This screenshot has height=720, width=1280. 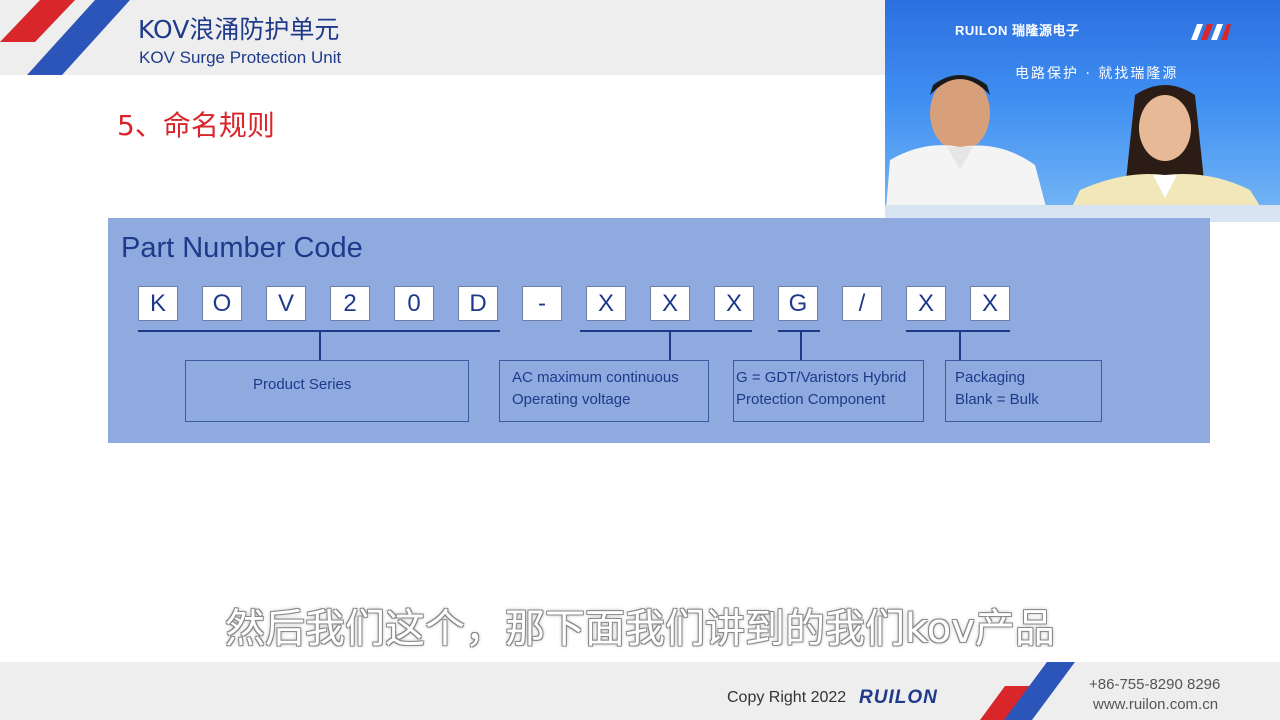 I want to click on packaging-bracket-line, so click(x=958, y=331).